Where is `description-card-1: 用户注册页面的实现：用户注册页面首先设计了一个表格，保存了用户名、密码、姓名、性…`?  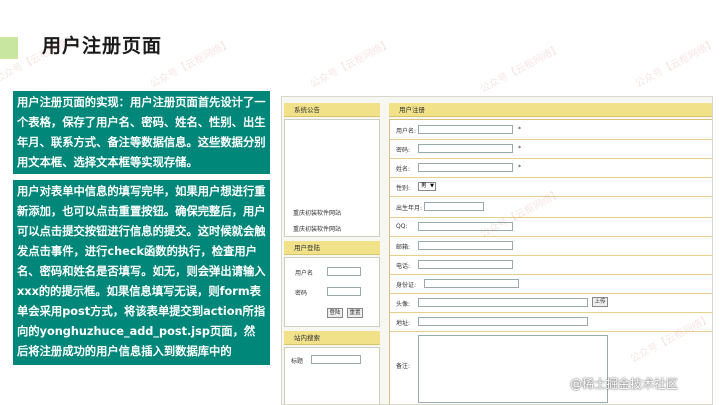 description-card-1: 用户注册页面的实现：用户注册页面首先设计了一个表格，保存了用户名、密码、姓名、性… is located at coordinates (141, 132).